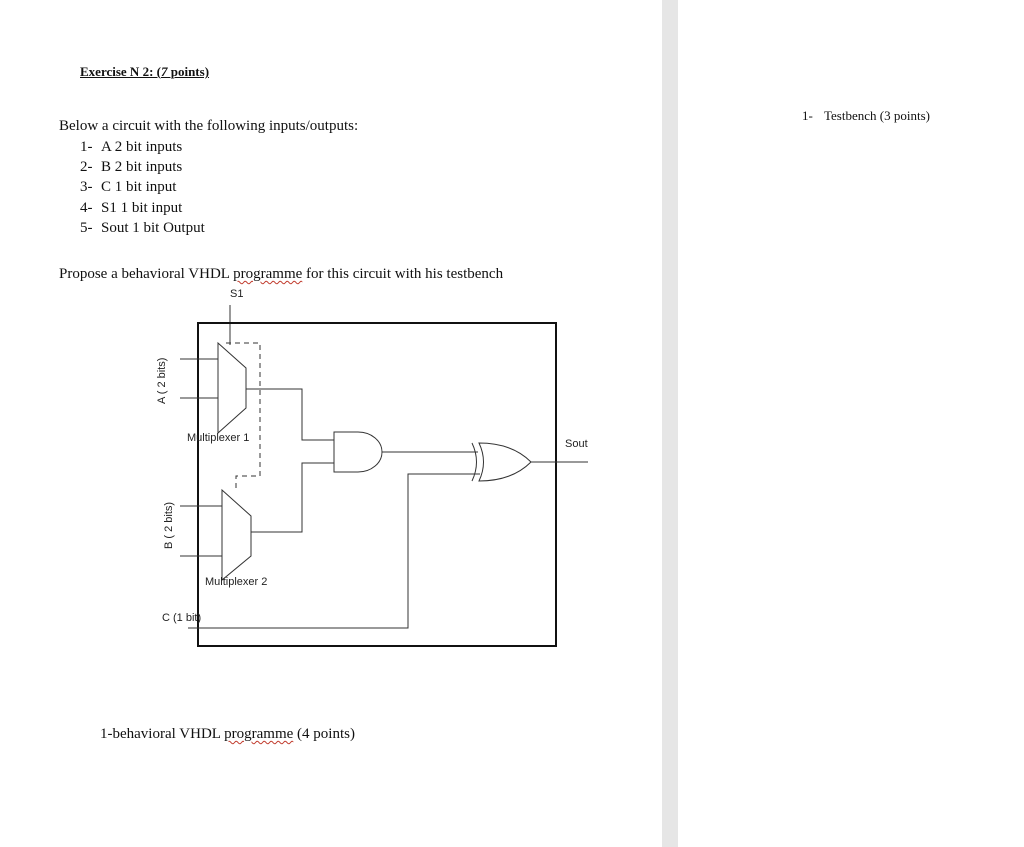 The height and width of the screenshot is (847, 1024). Describe the element at coordinates (232, 388) in the screenshot. I see `mux1-shape` at that location.